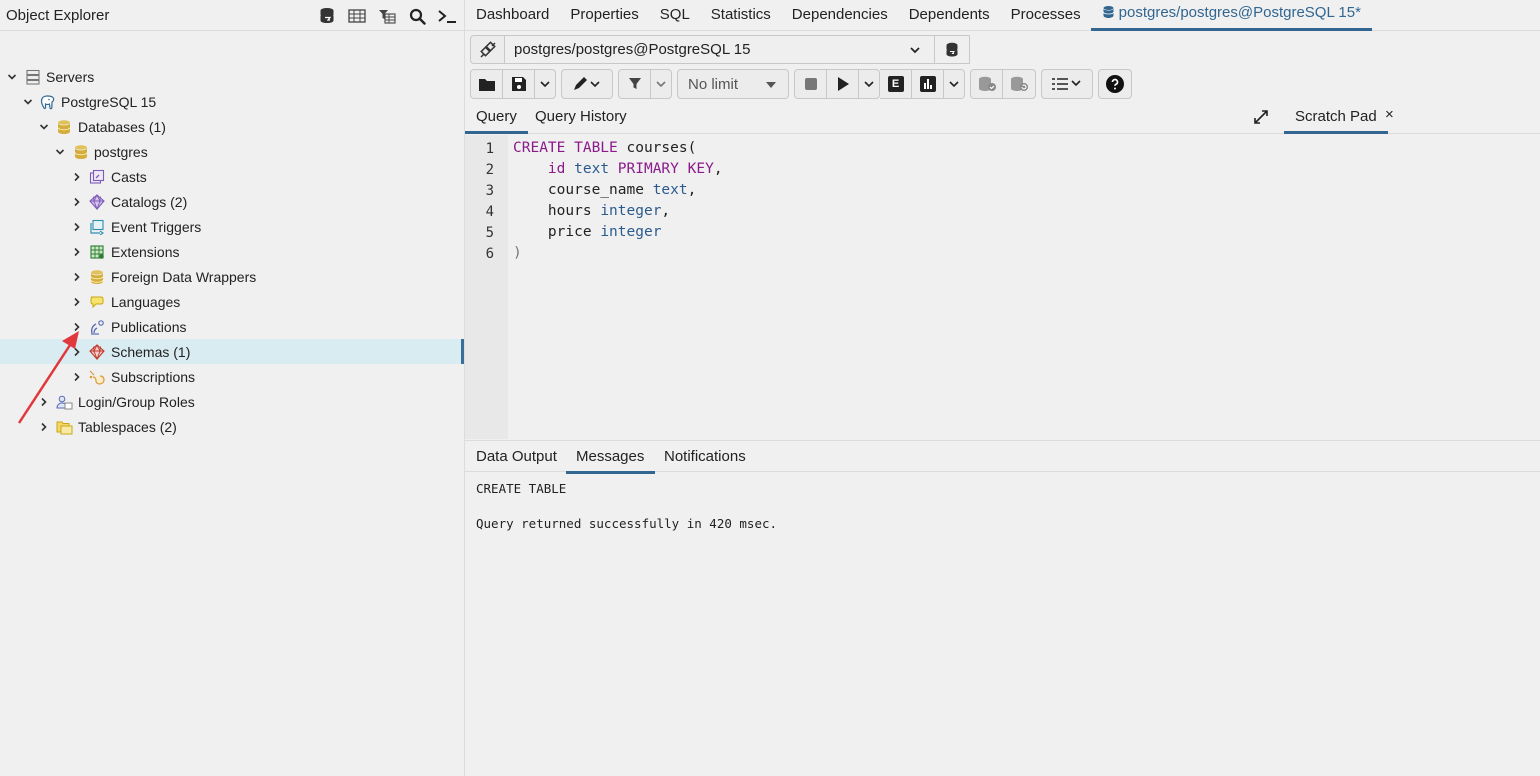  I want to click on connection-select: postgres/postgres@PostgreSQL 15, so click(737, 49).